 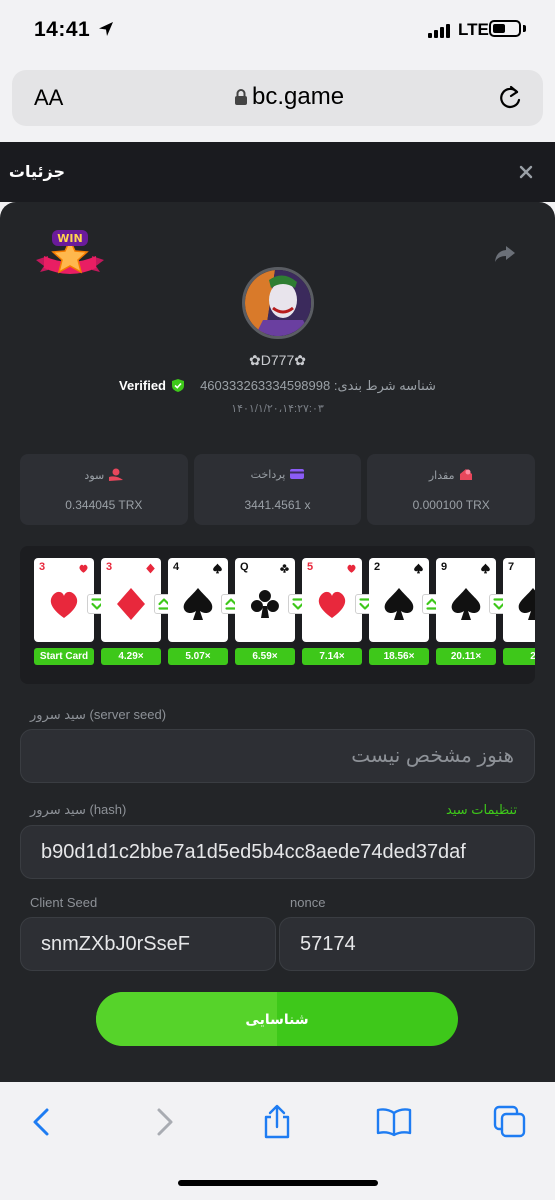 I want to click on tabs-icon, so click(x=510, y=1122).